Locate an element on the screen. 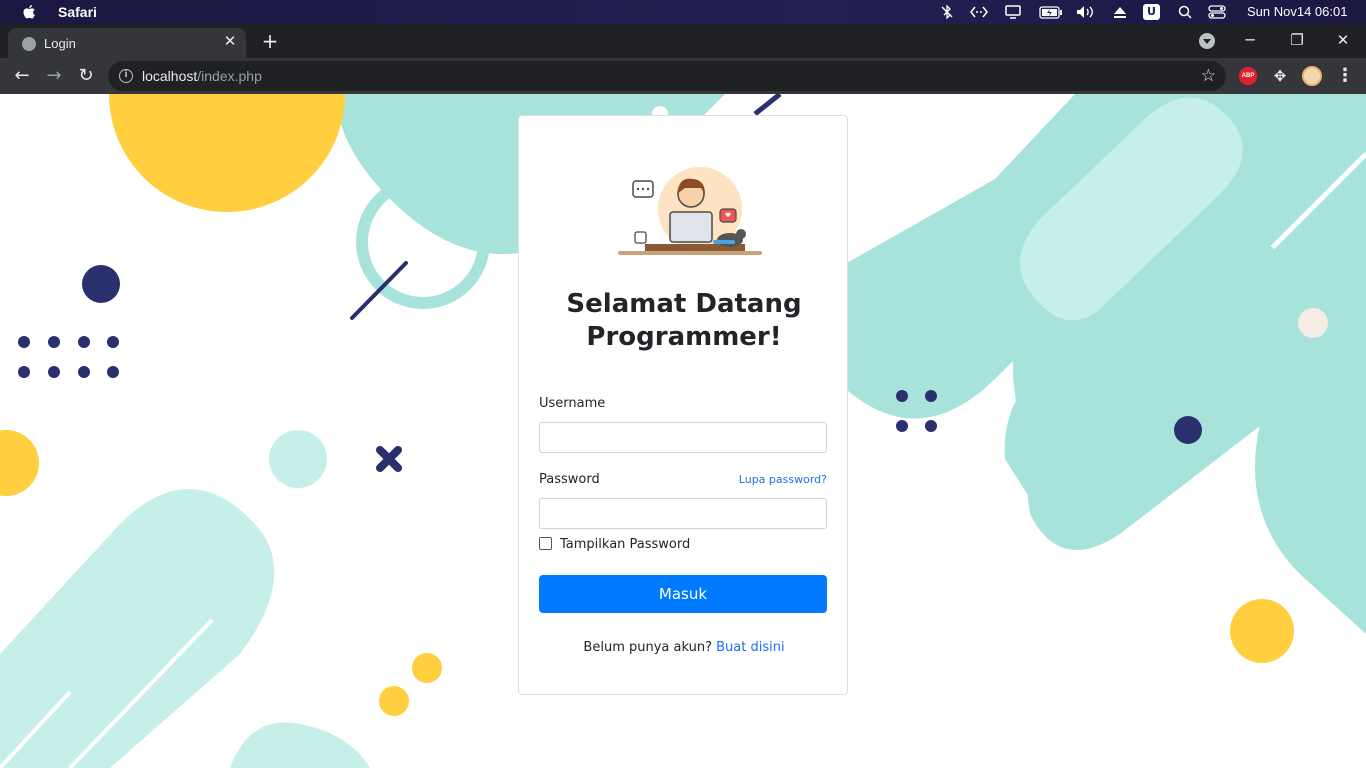  volume-icon is located at coordinates (1086, 12).